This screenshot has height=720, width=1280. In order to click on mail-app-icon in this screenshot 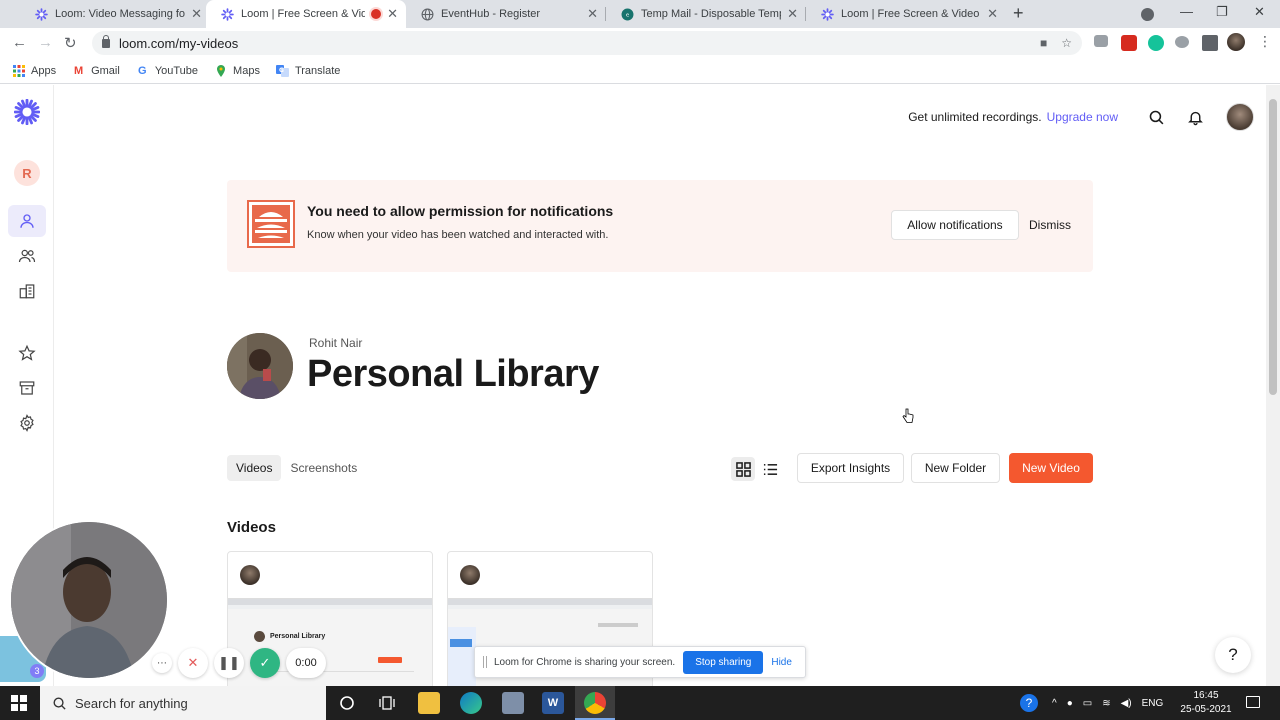, I will do `click(513, 703)`.